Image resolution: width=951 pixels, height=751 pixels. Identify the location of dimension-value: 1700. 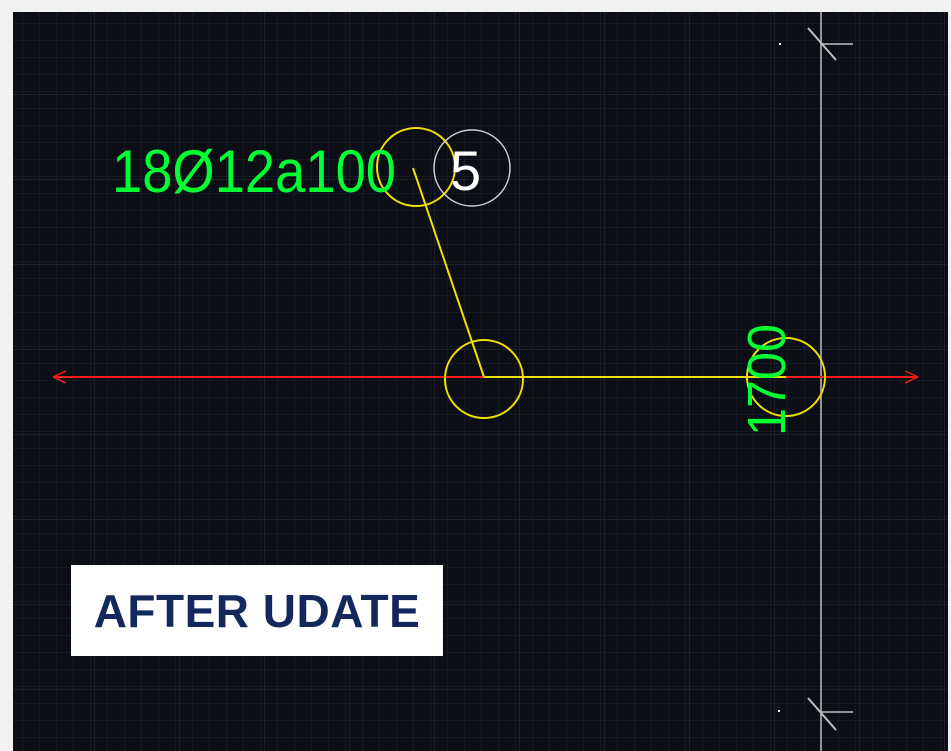
(767, 380).